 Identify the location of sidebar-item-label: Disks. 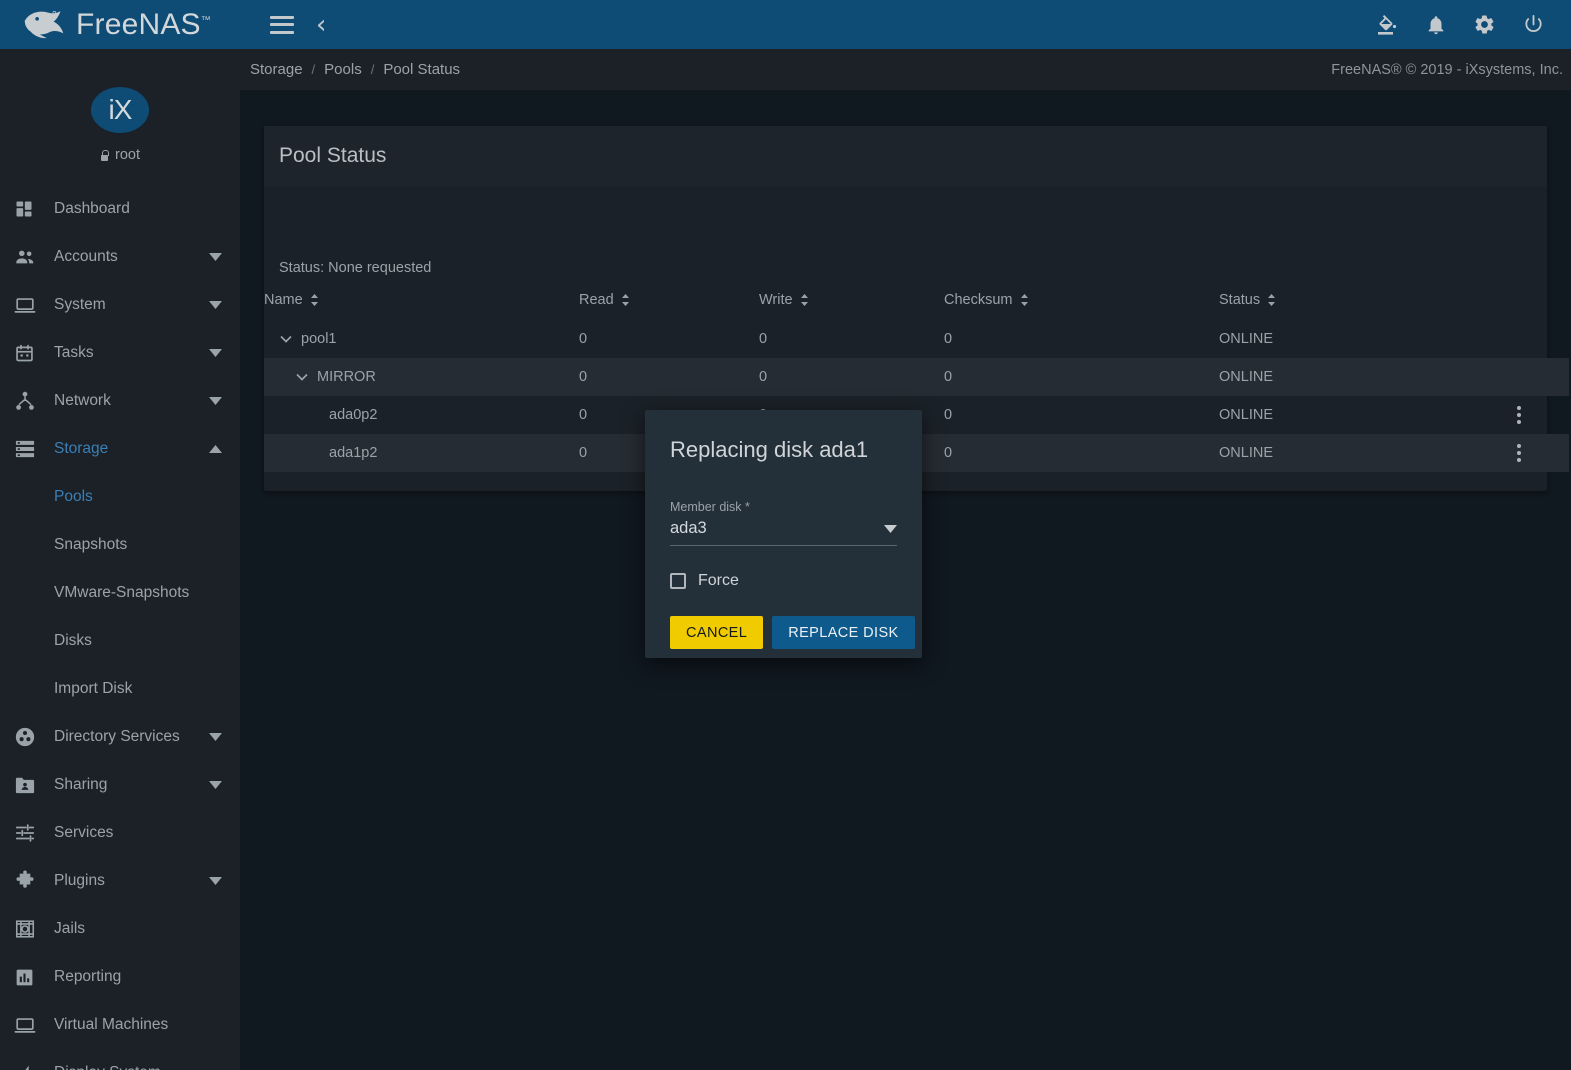
(73, 640).